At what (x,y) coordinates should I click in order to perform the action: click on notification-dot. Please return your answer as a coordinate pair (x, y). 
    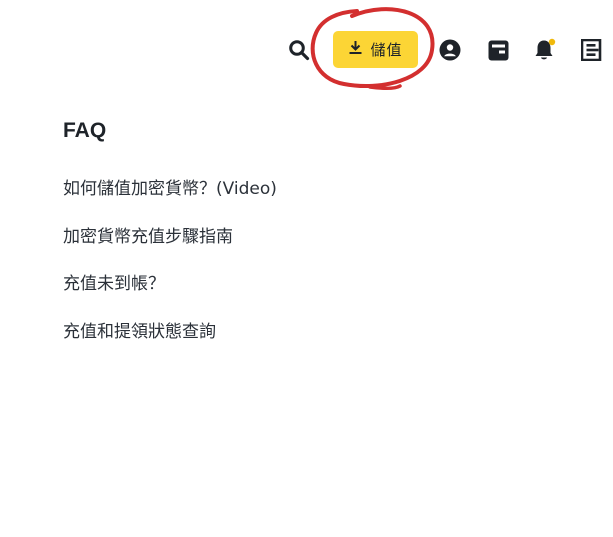
    Looking at the image, I should click on (552, 42).